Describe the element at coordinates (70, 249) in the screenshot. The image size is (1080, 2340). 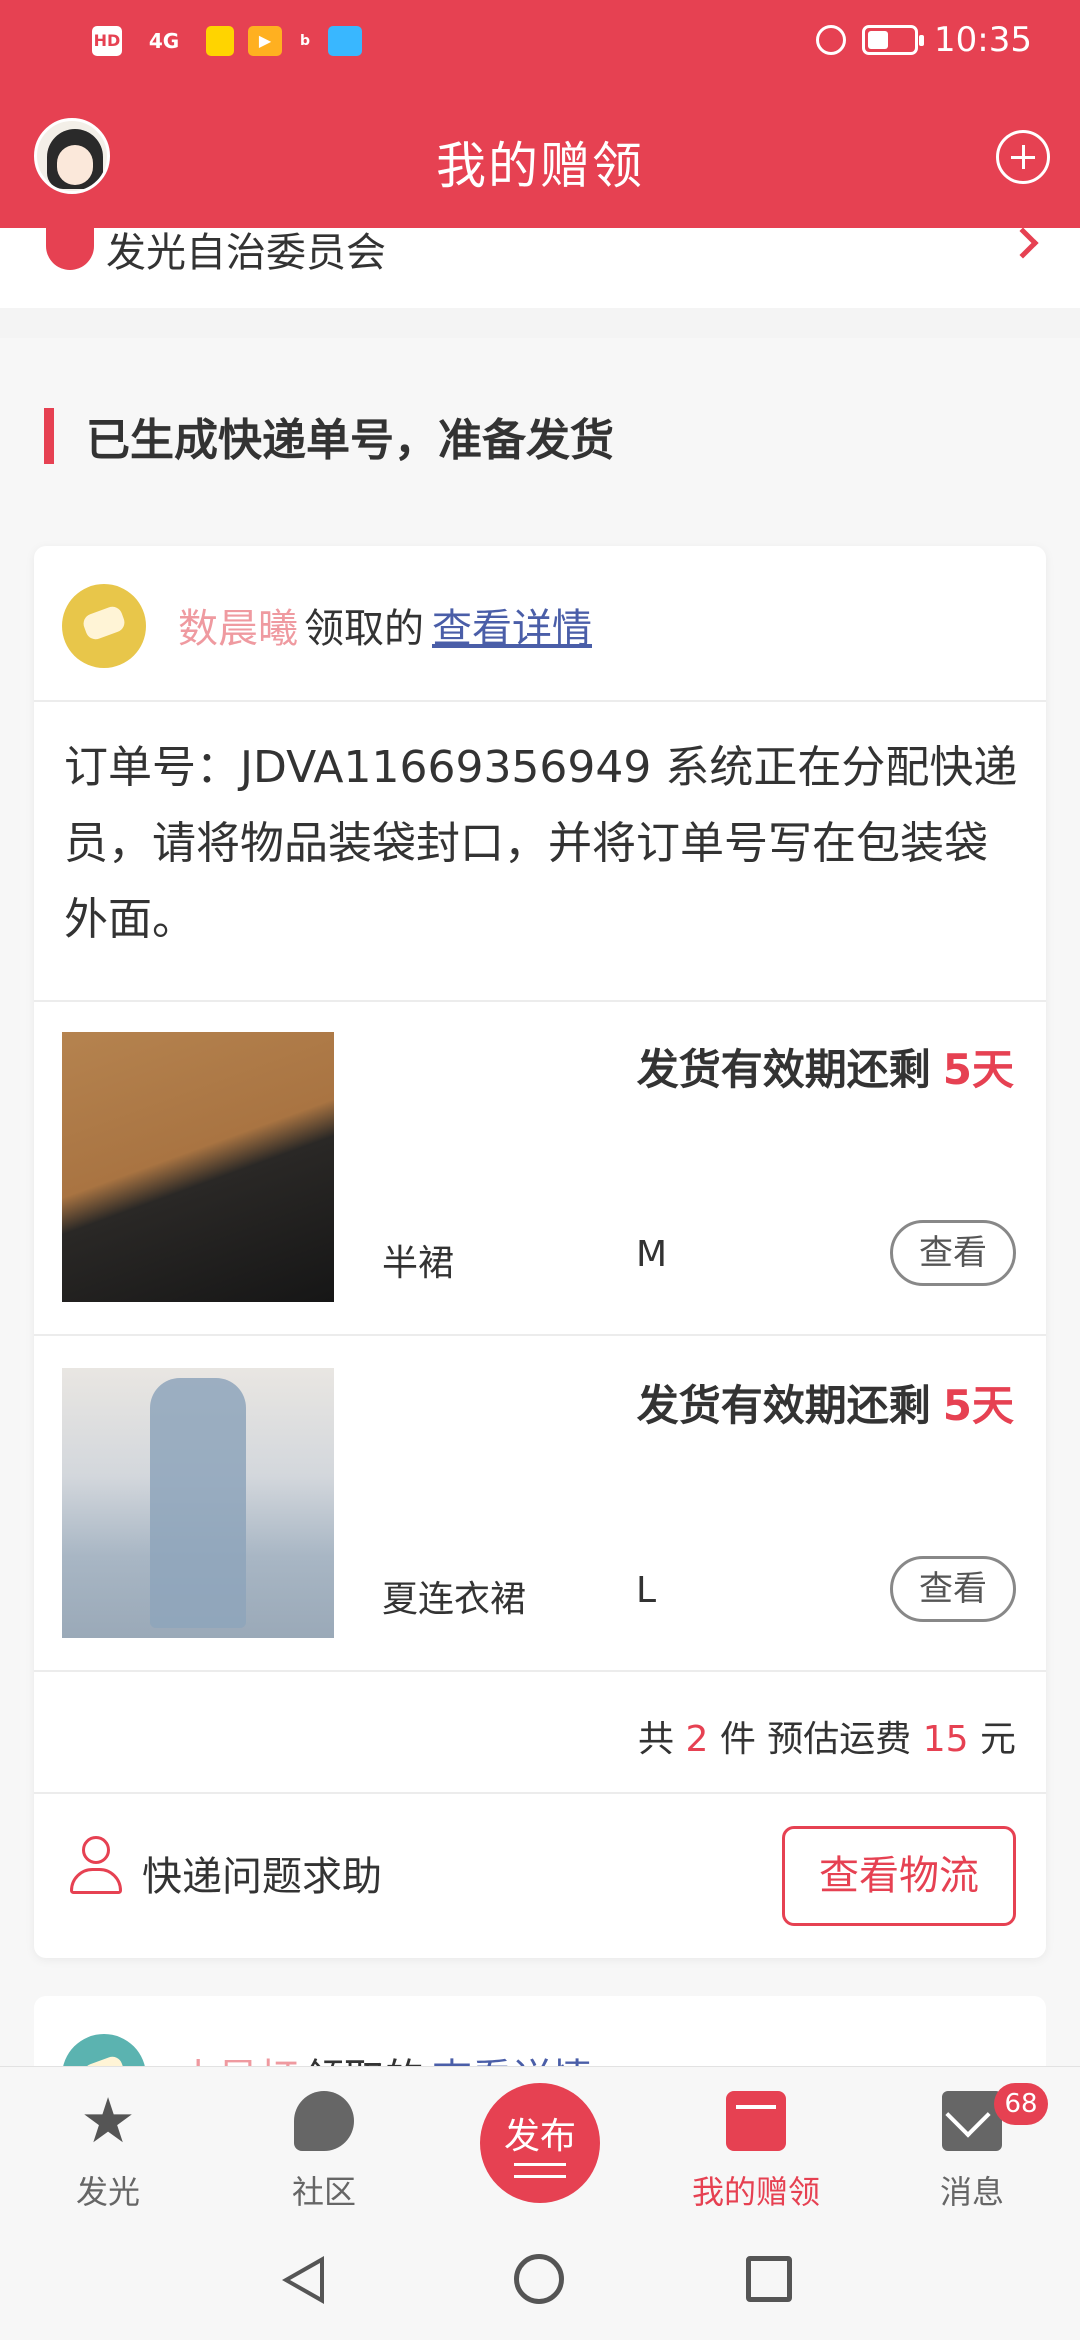
I see `committee-icon` at that location.